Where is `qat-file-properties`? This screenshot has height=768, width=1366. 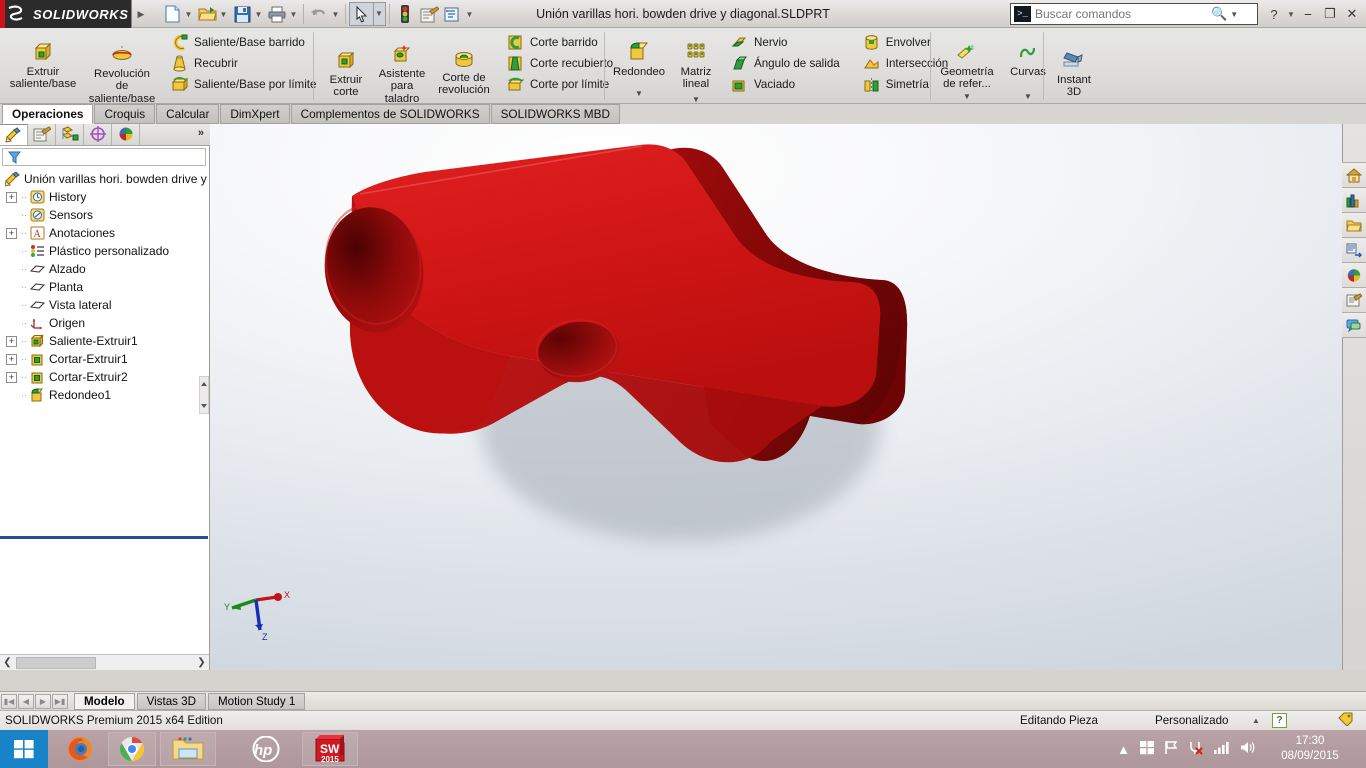
qat-file-properties is located at coordinates (429, 14).